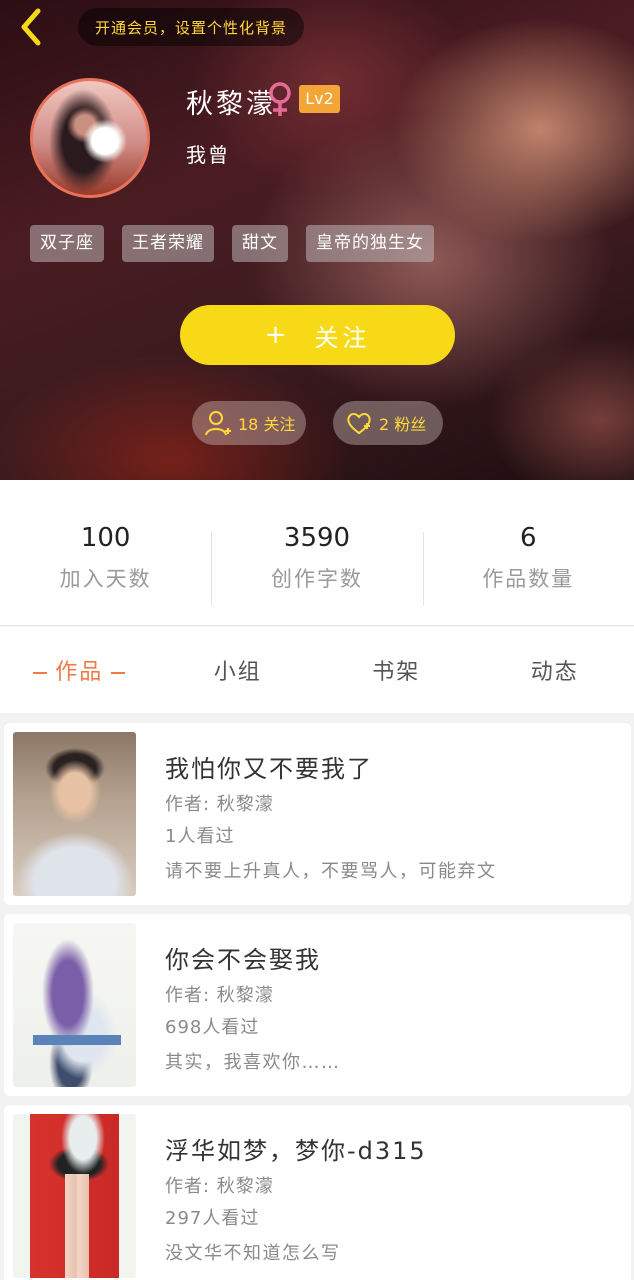  What do you see at coordinates (231, 104) in the screenshot?
I see `username: 秋黎濛` at bounding box center [231, 104].